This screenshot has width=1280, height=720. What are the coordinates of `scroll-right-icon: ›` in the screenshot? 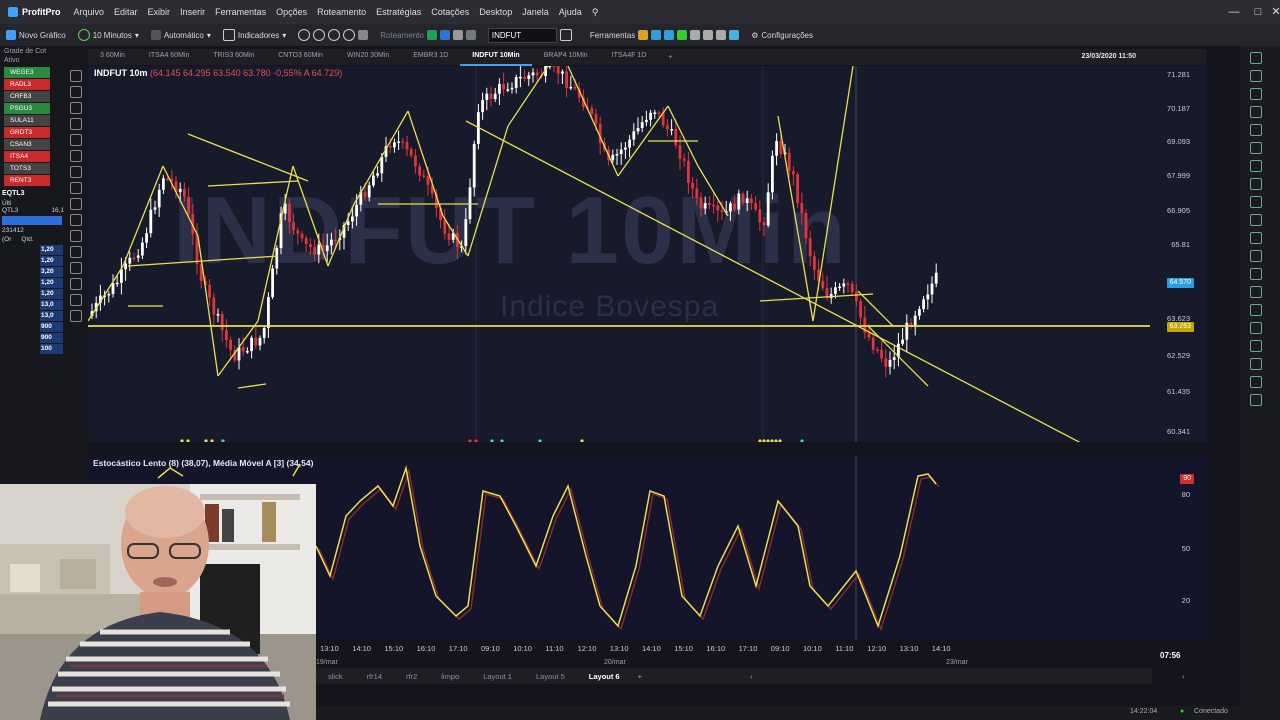 It's located at (1183, 676).